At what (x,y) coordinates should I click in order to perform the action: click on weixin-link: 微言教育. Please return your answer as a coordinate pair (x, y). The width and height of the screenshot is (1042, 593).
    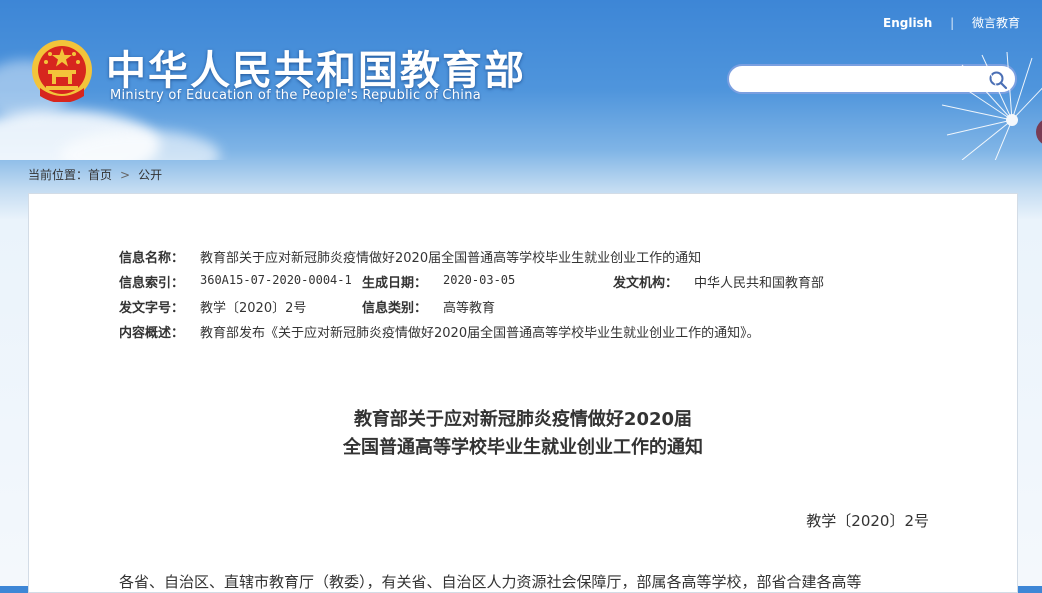
    Looking at the image, I should click on (996, 23).